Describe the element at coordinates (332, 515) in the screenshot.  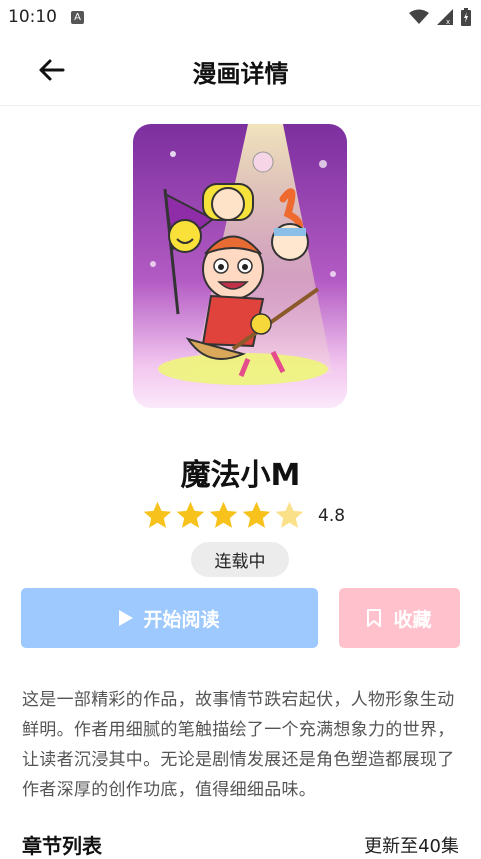
I see `rating-score: 4.8` at that location.